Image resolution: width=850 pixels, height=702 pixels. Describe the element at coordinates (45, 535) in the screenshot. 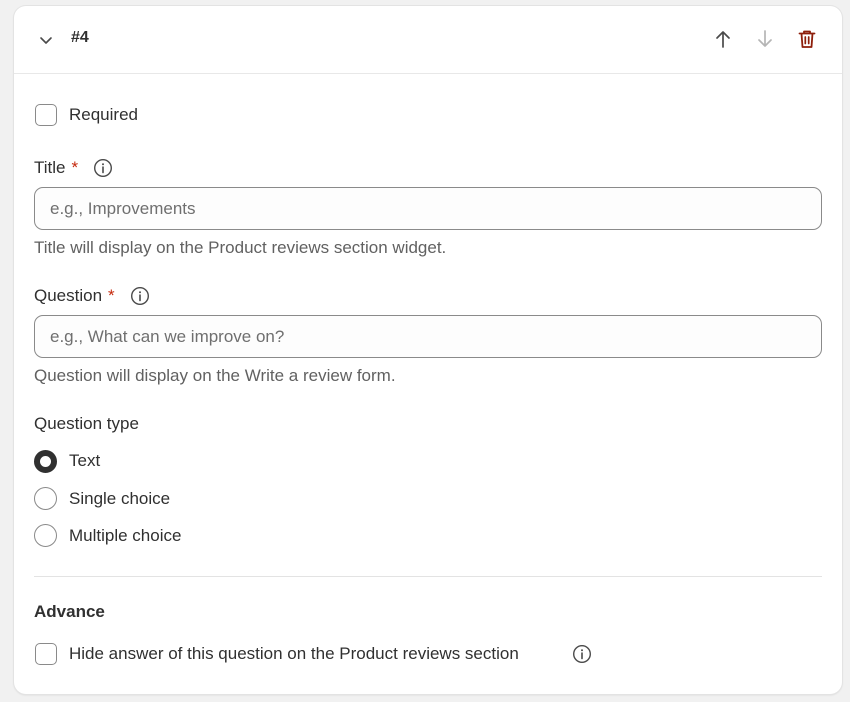

I see `radio-multiple-choice` at that location.